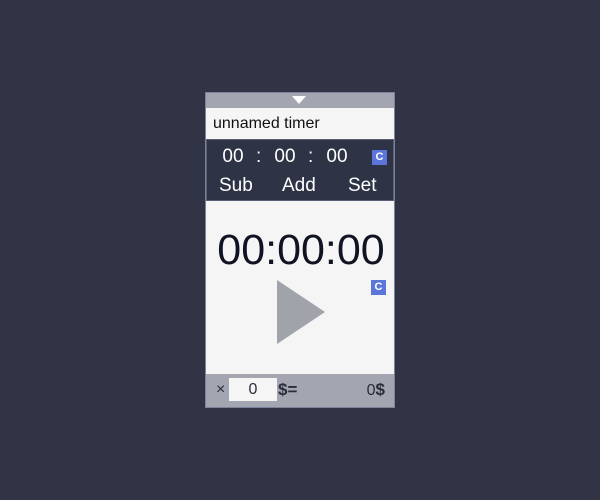 This screenshot has height=500, width=600. What do you see at coordinates (294, 123) in the screenshot?
I see `timer-name-input` at bounding box center [294, 123].